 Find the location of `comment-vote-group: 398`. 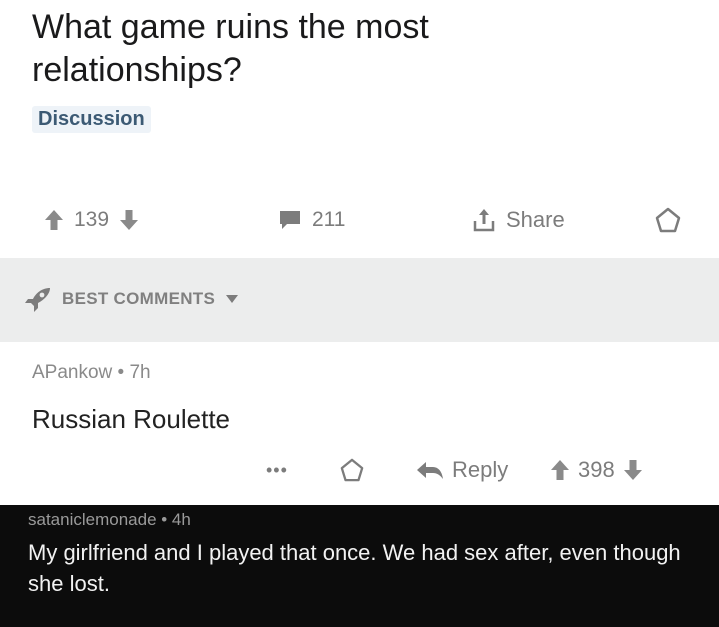

comment-vote-group: 398 is located at coordinates (596, 470).